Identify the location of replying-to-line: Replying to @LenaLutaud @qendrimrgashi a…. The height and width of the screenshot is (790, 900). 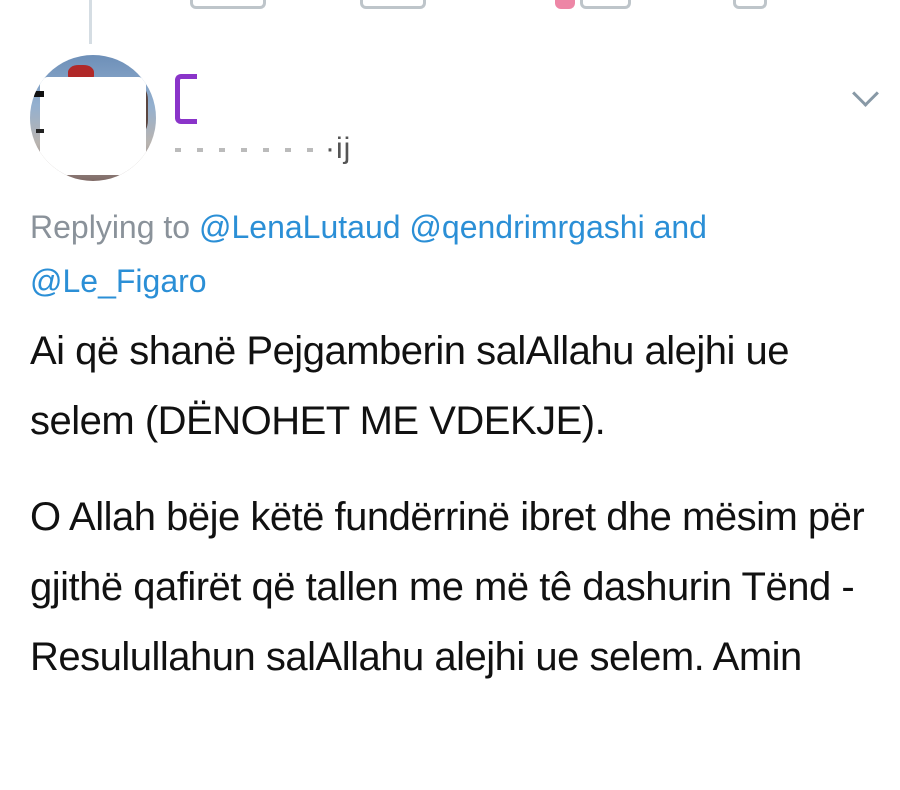
(450, 254).